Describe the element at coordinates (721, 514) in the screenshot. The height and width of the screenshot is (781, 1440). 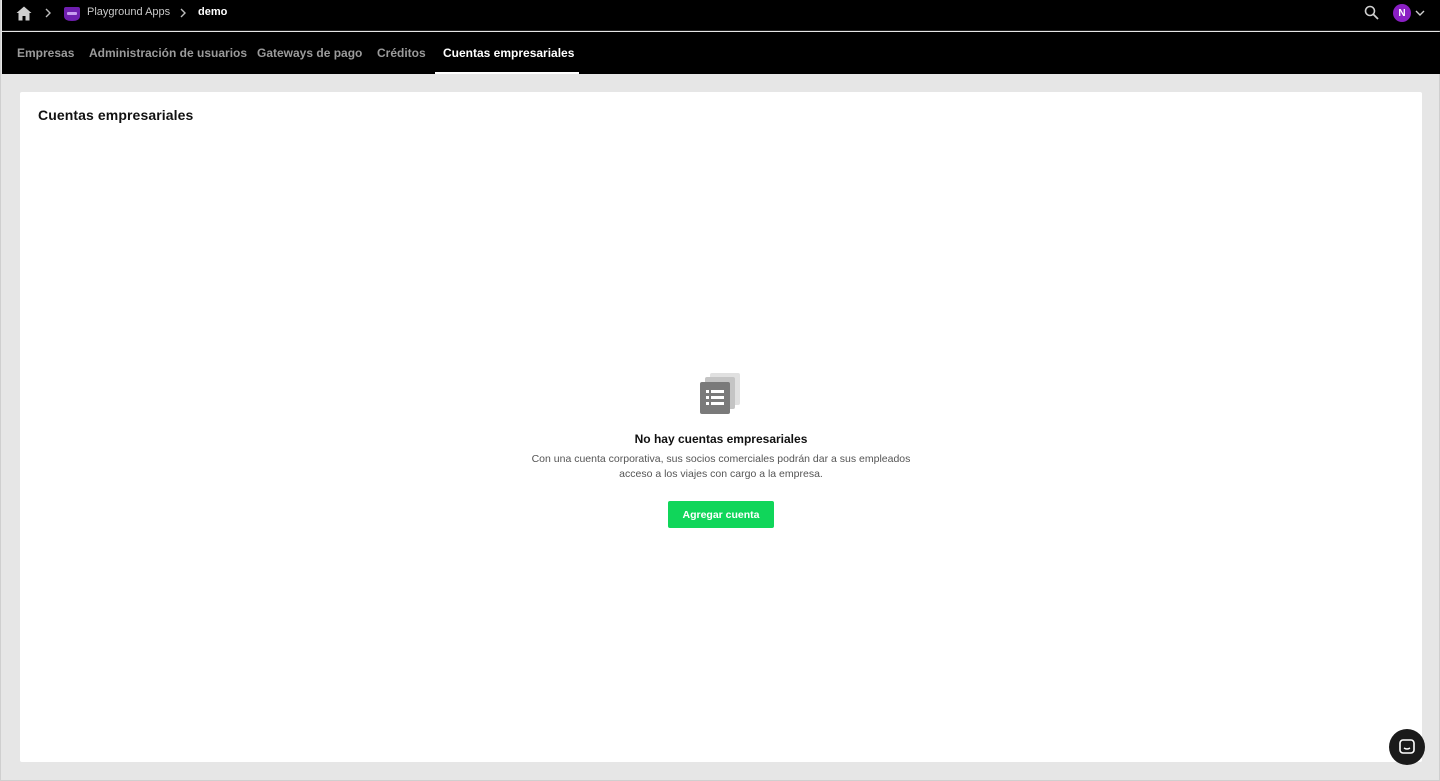
I see `add-account-button: Agregar cuenta` at that location.